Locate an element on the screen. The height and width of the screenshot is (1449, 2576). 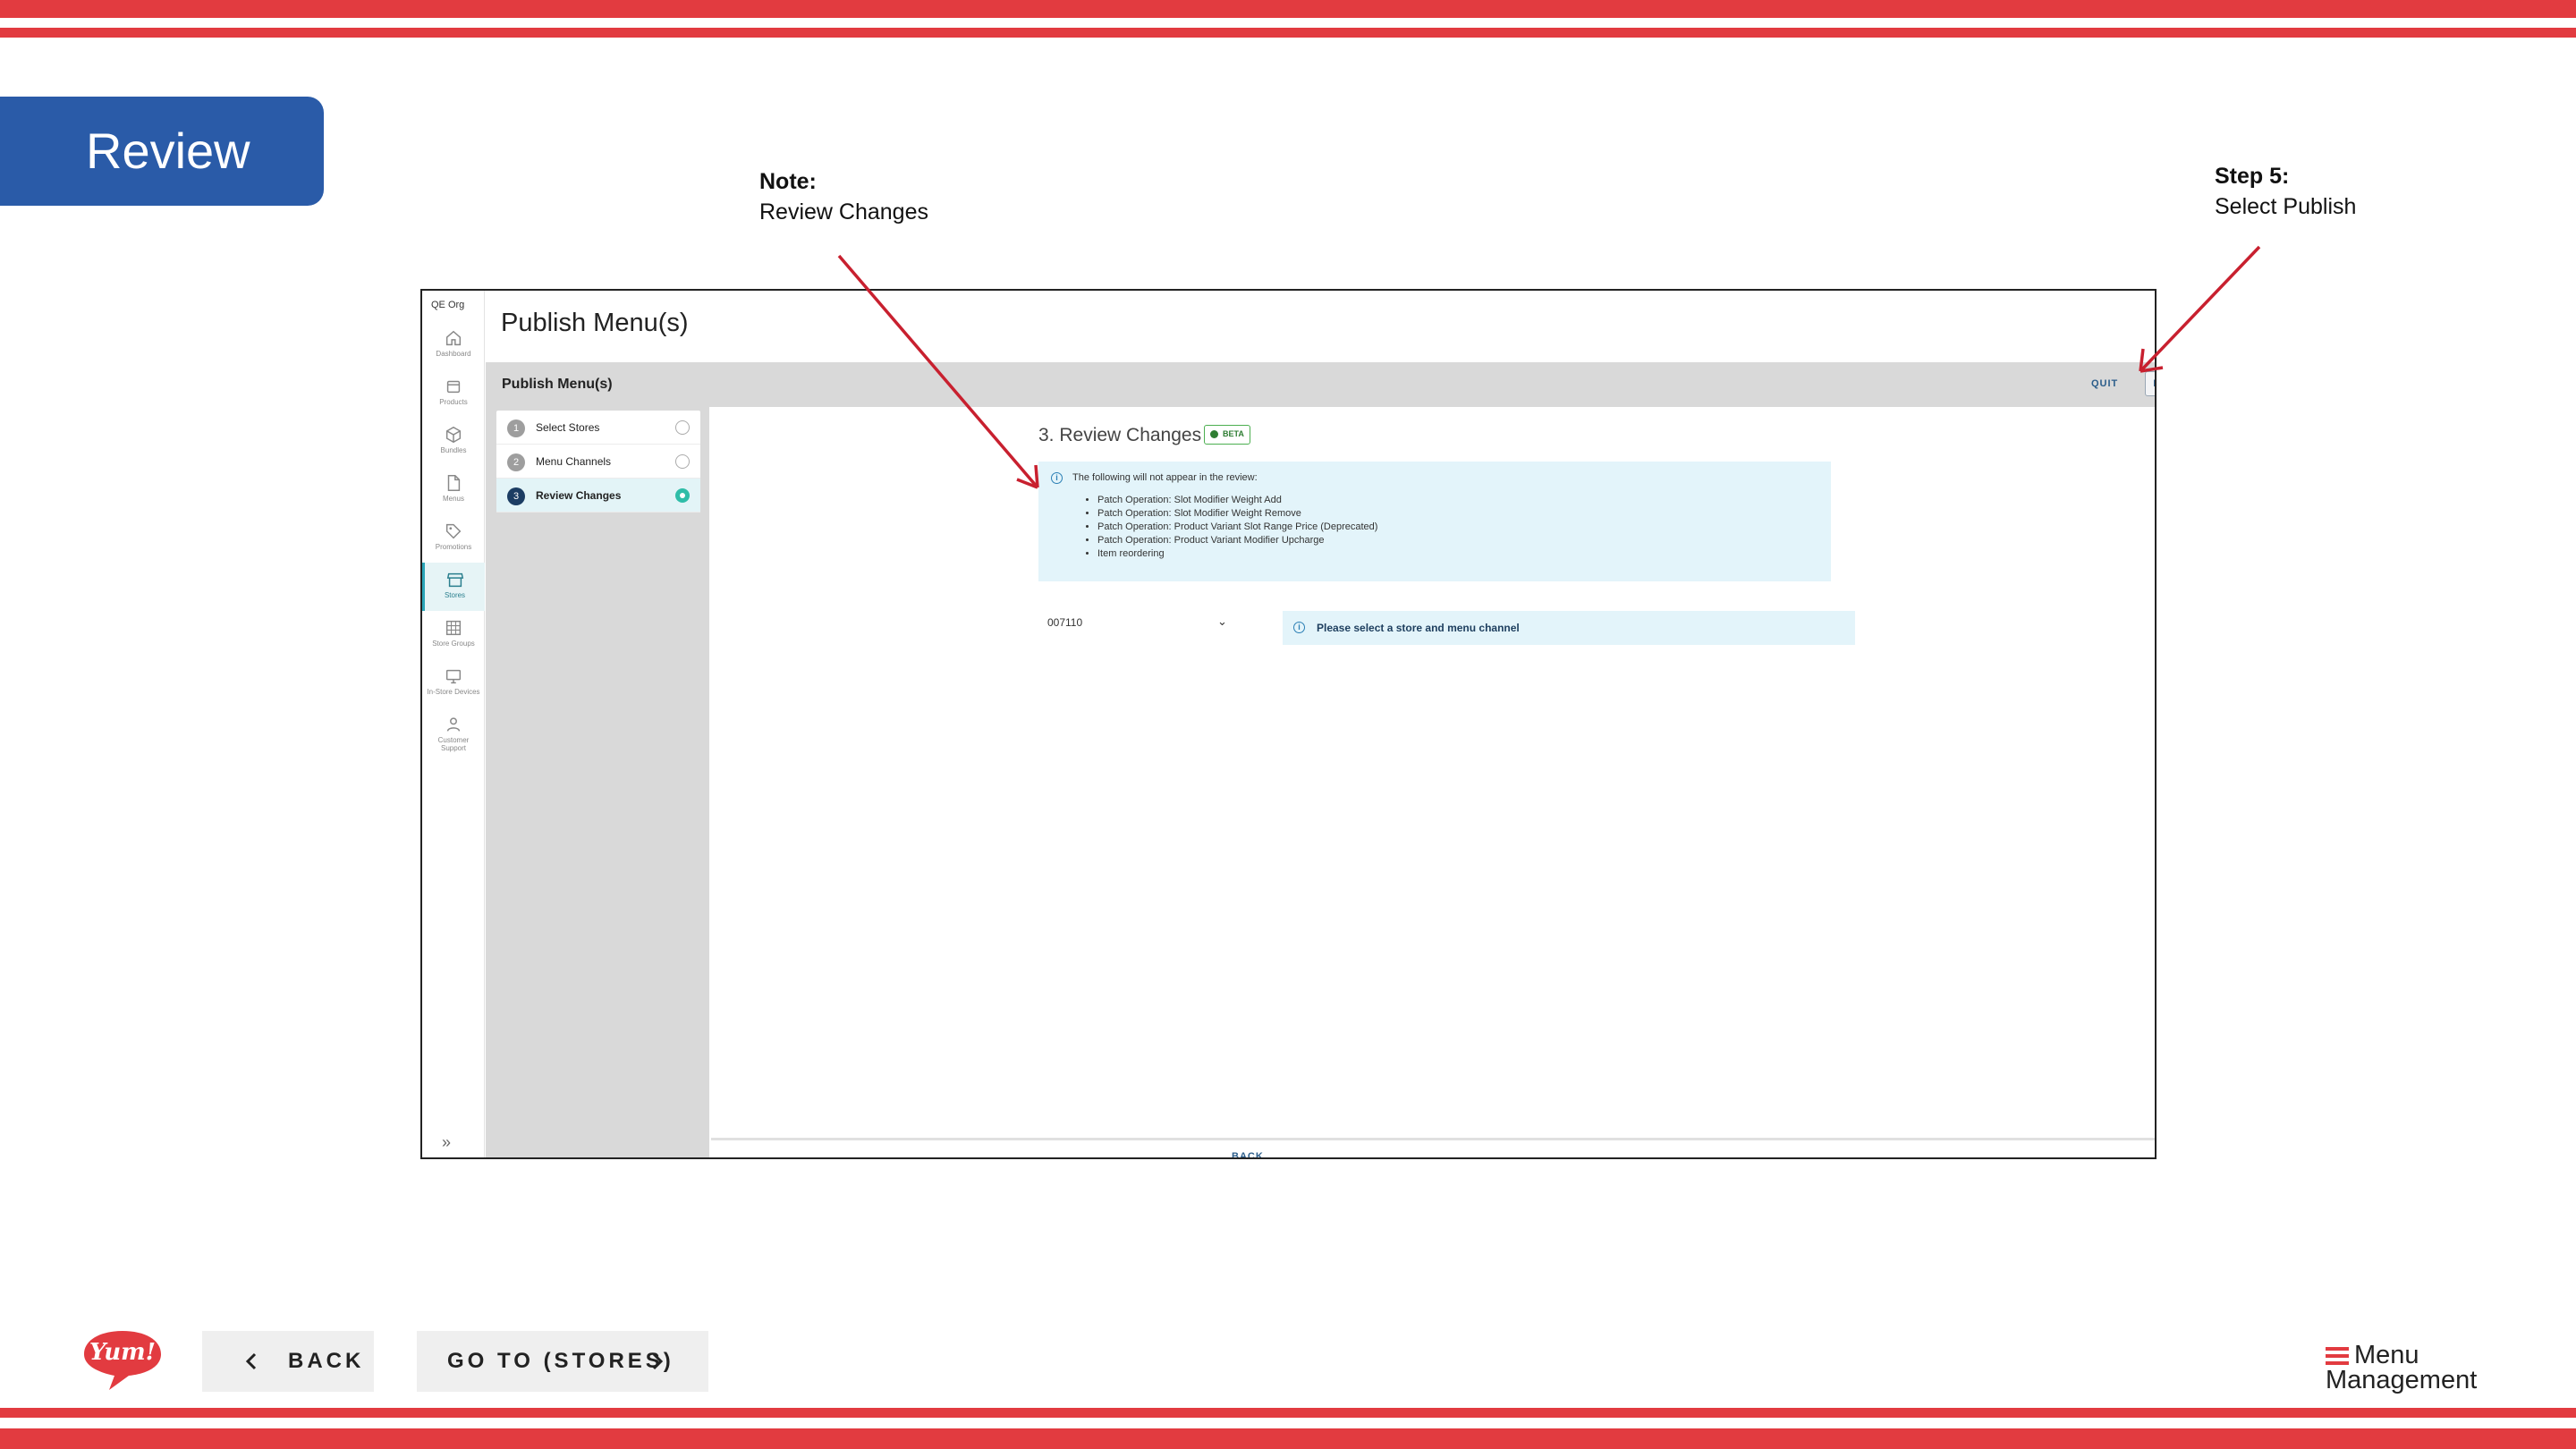
rail-item-label: Stores is located at coordinates (455, 595).